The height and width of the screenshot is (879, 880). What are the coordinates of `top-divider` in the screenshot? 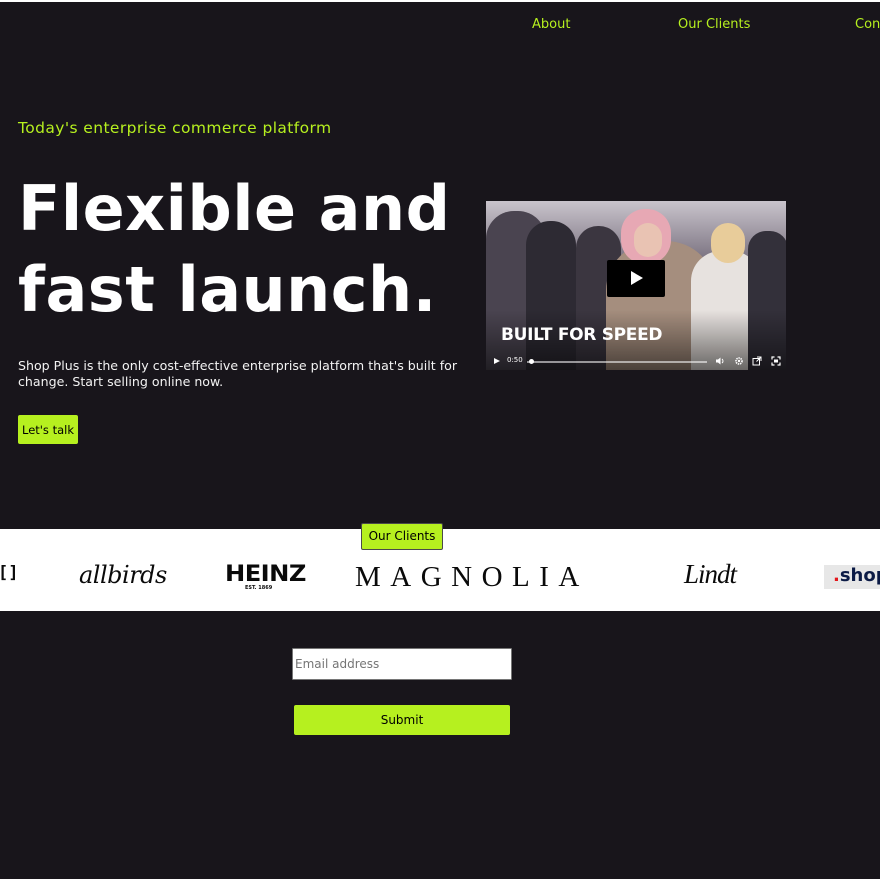 It's located at (440, 1).